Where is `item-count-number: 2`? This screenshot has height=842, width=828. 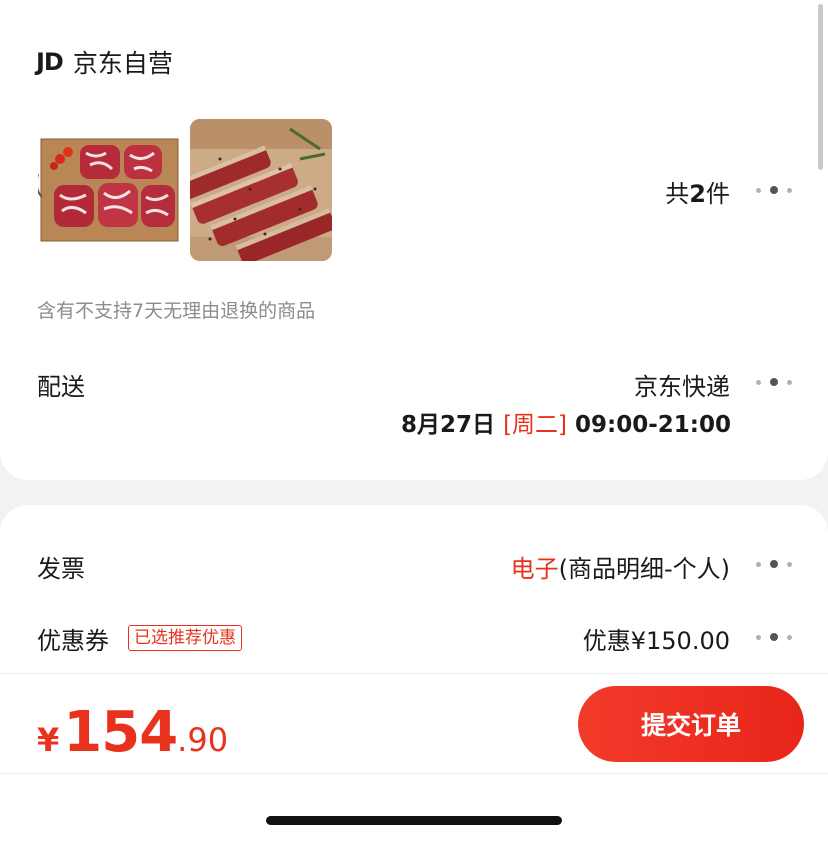
item-count-number: 2 is located at coordinates (697, 194).